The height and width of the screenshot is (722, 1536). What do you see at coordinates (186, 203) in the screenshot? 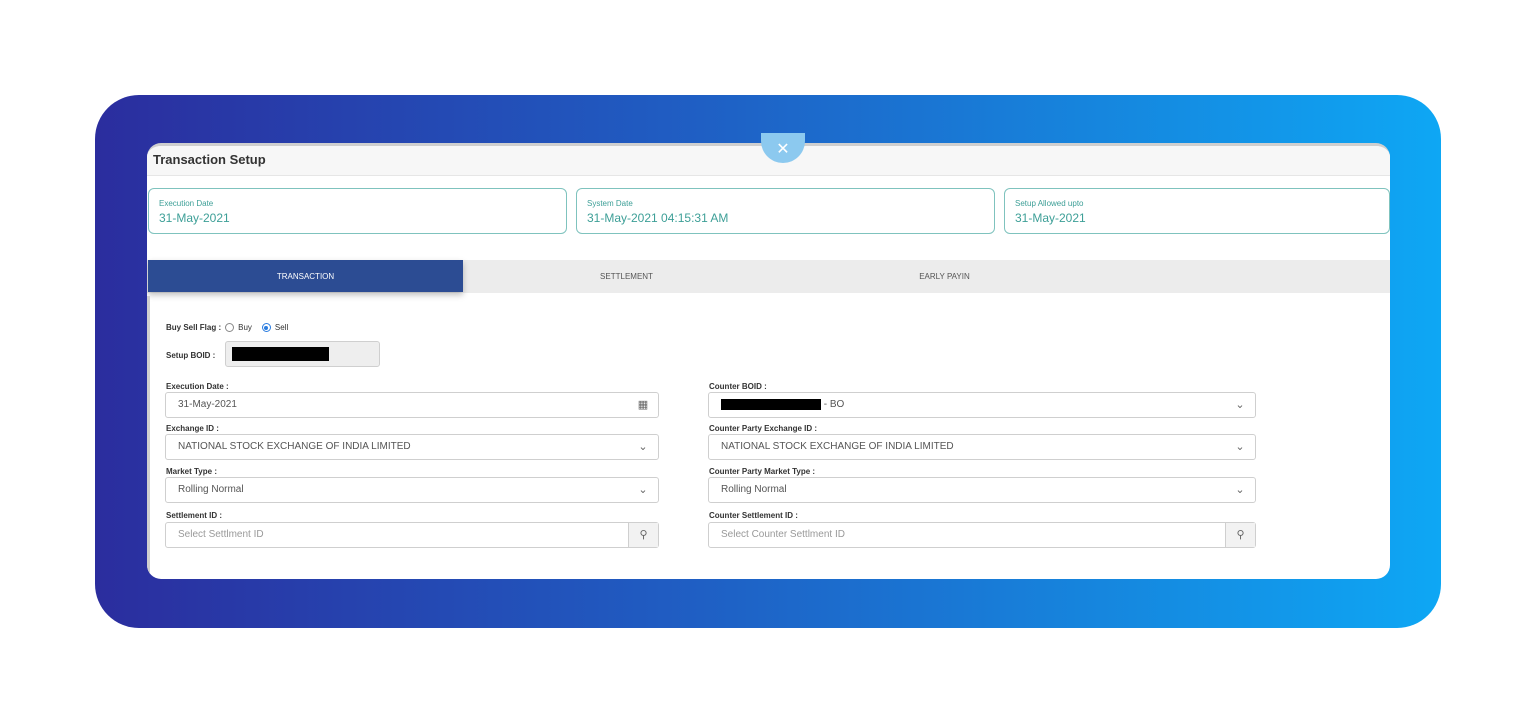
I see `card-label: Execution Date` at bounding box center [186, 203].